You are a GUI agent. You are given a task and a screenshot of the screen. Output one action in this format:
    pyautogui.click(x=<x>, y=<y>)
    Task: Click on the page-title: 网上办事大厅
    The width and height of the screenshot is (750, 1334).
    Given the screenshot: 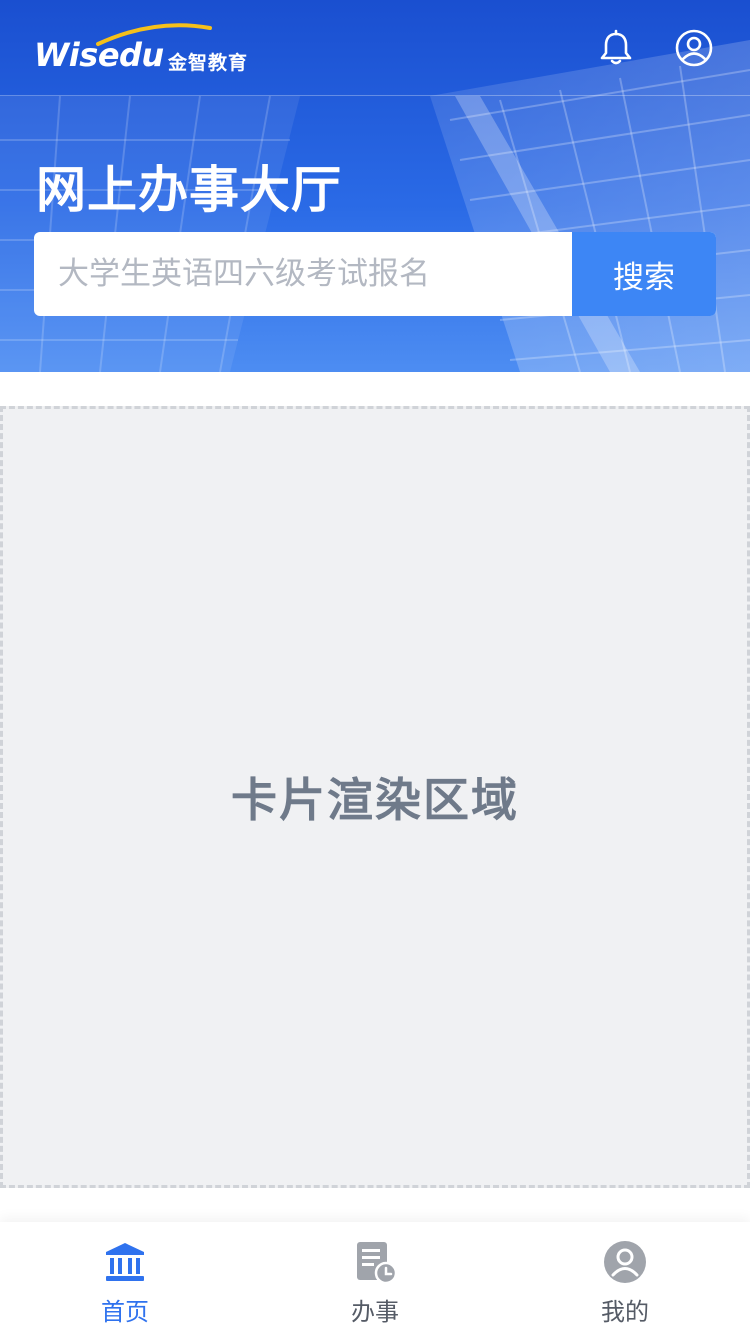 What is the action you would take?
    pyautogui.click(x=189, y=190)
    